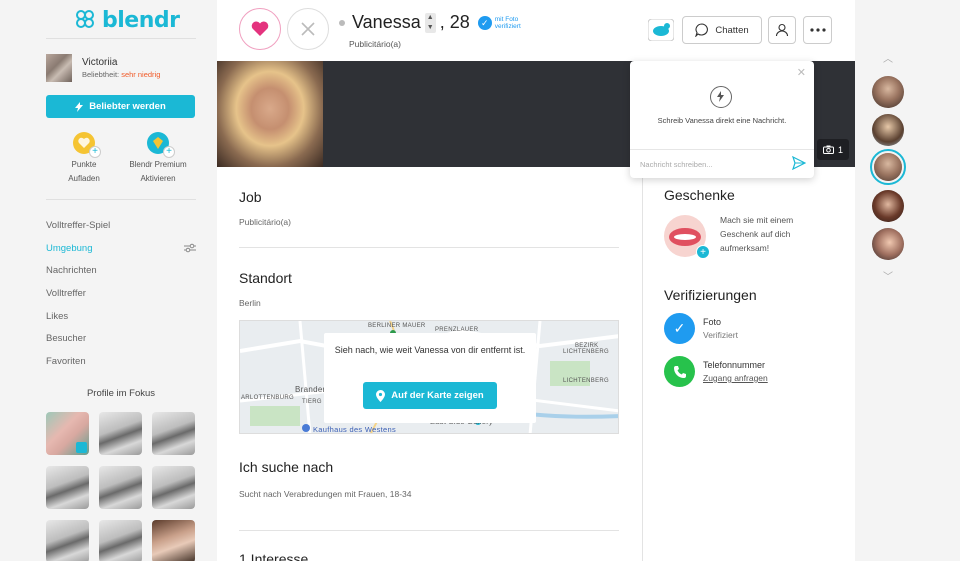  What do you see at coordinates (122, 274) in the screenshot?
I see `sidebar-item-messages: Nachrichten` at bounding box center [122, 274].